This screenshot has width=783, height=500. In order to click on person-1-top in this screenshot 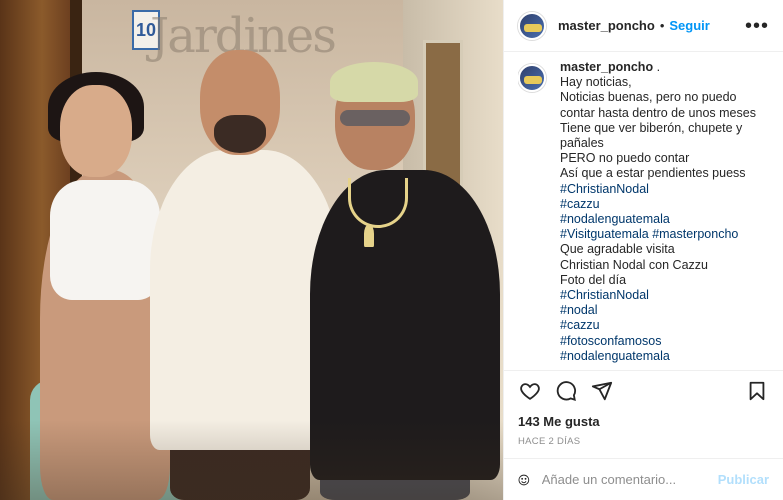, I will do `click(105, 240)`.